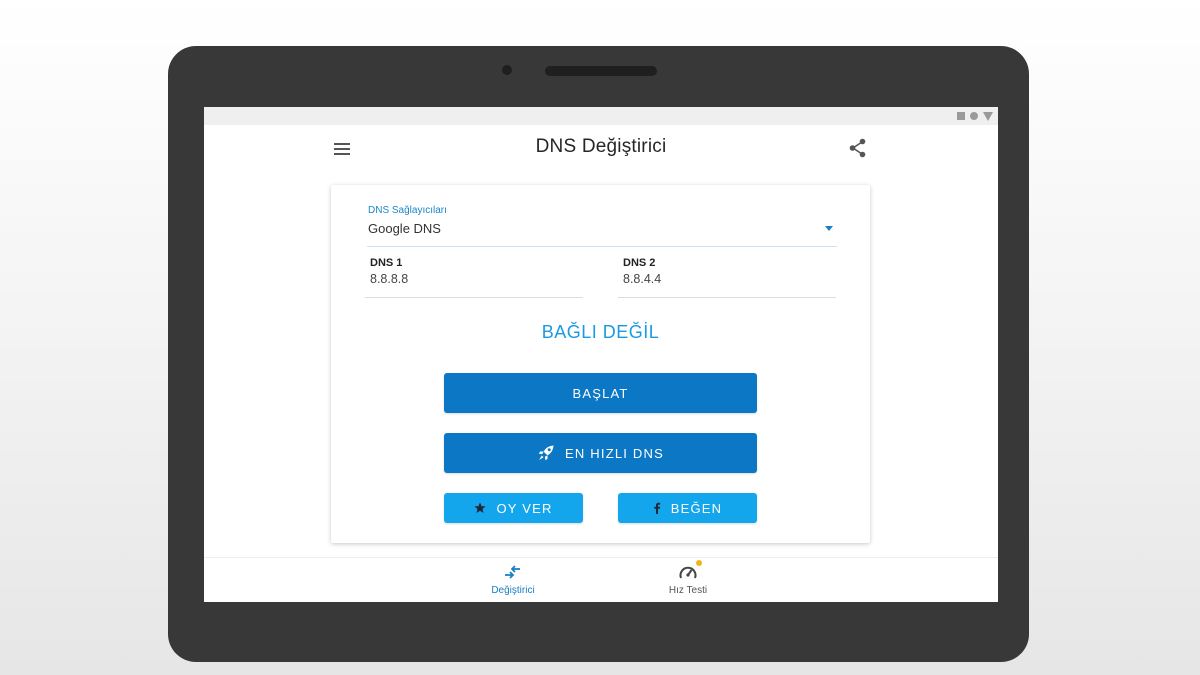 This screenshot has height=675, width=1200. What do you see at coordinates (407, 210) in the screenshot?
I see `dns-provider-label: DNS Sağlayıcıları` at bounding box center [407, 210].